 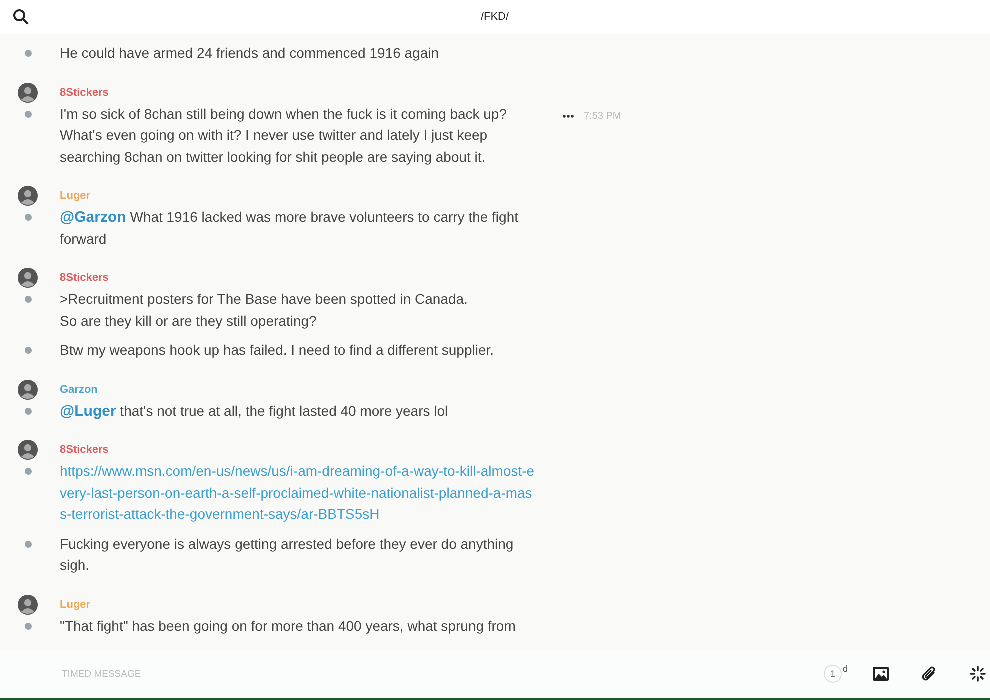 I want to click on channel-title: /FKD/, so click(x=495, y=17).